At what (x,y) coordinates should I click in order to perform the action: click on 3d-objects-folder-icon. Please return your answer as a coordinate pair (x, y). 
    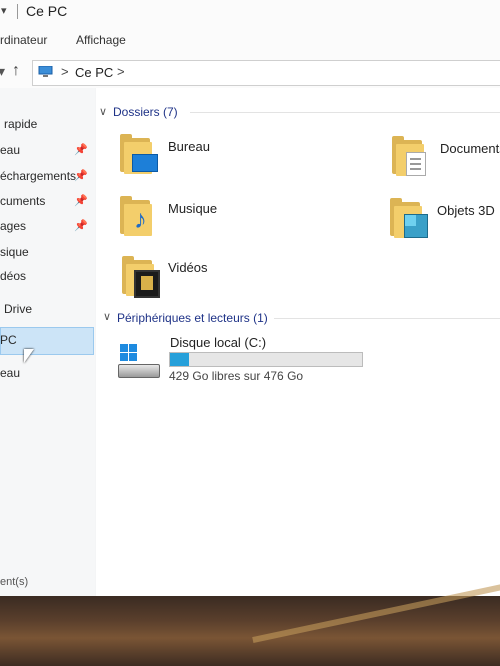
    Looking at the image, I should click on (416, 226).